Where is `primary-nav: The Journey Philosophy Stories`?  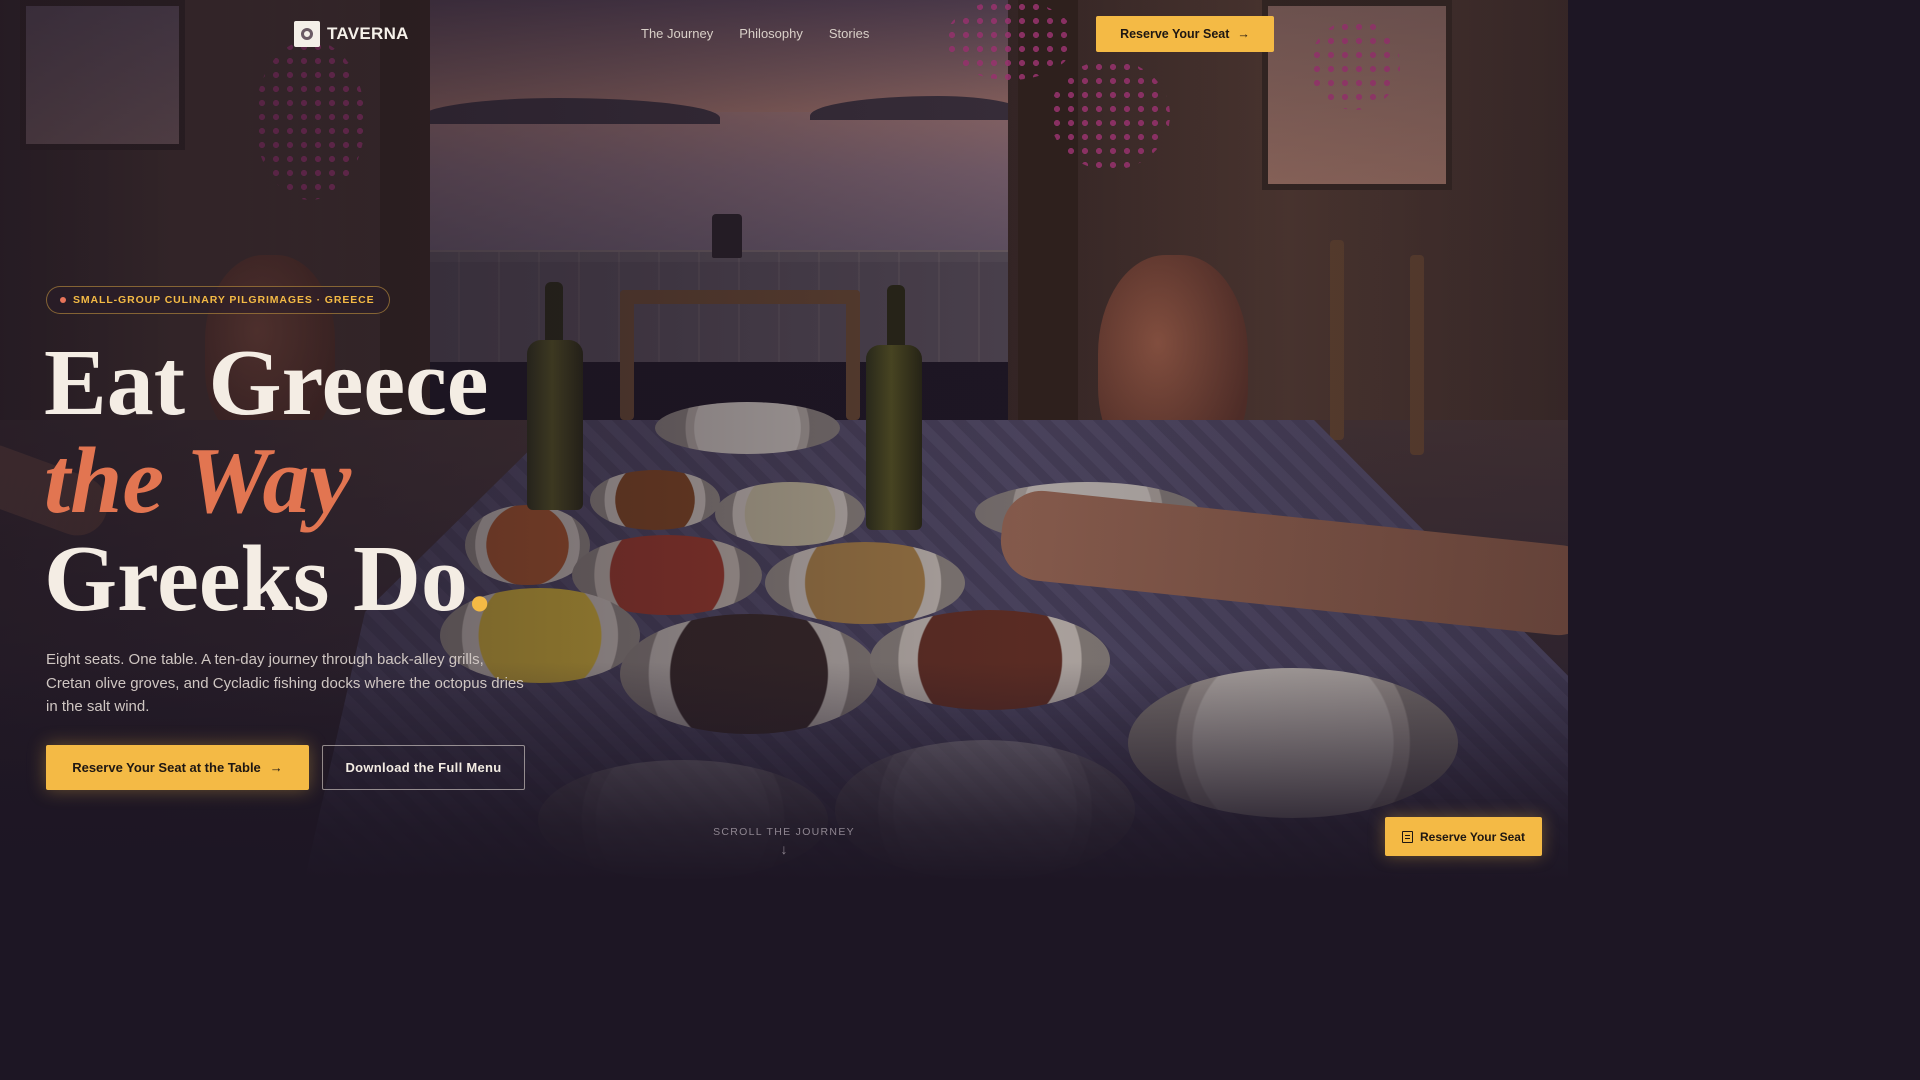
primary-nav: The Journey Philosophy Stories is located at coordinates (755, 33).